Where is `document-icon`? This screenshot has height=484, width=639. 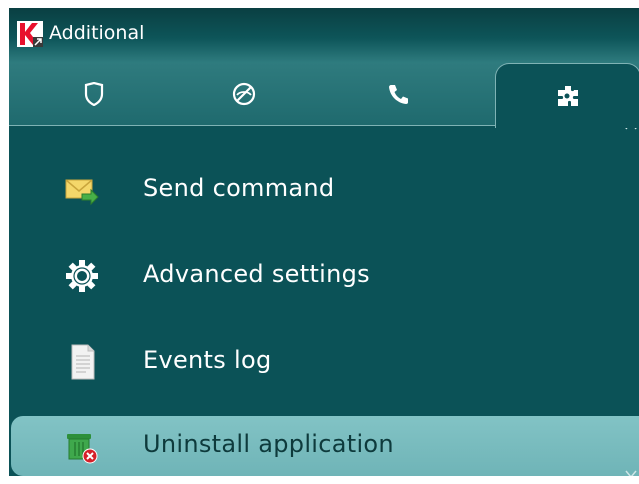 document-icon is located at coordinates (83, 362).